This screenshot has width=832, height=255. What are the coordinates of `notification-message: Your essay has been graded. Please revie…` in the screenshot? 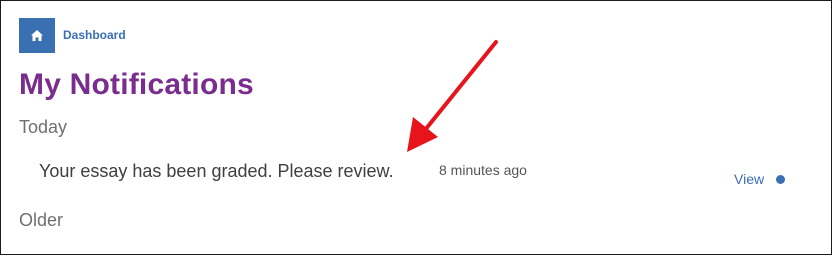 It's located at (216, 171).